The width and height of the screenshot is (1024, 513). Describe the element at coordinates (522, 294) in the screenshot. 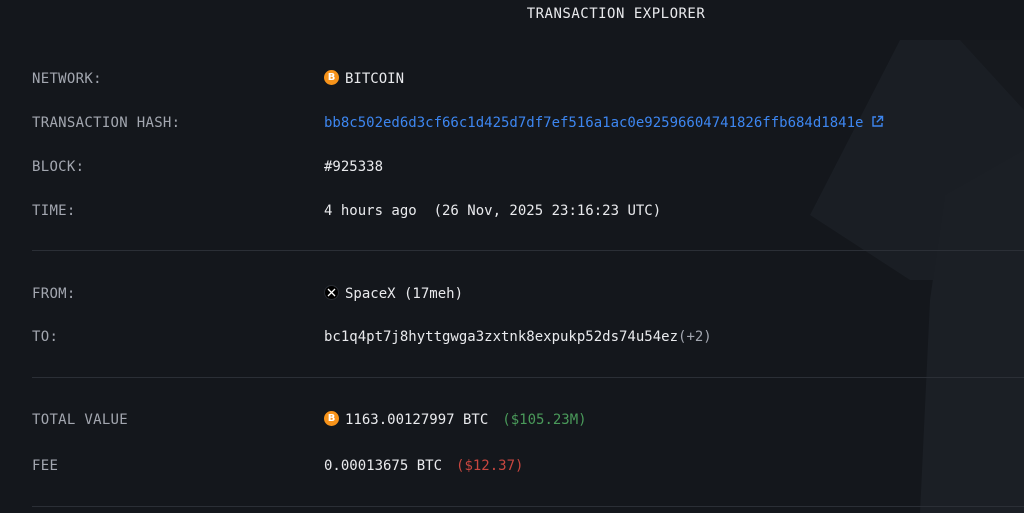

I see `from-row: FROM: SpaceX (17meh)` at that location.